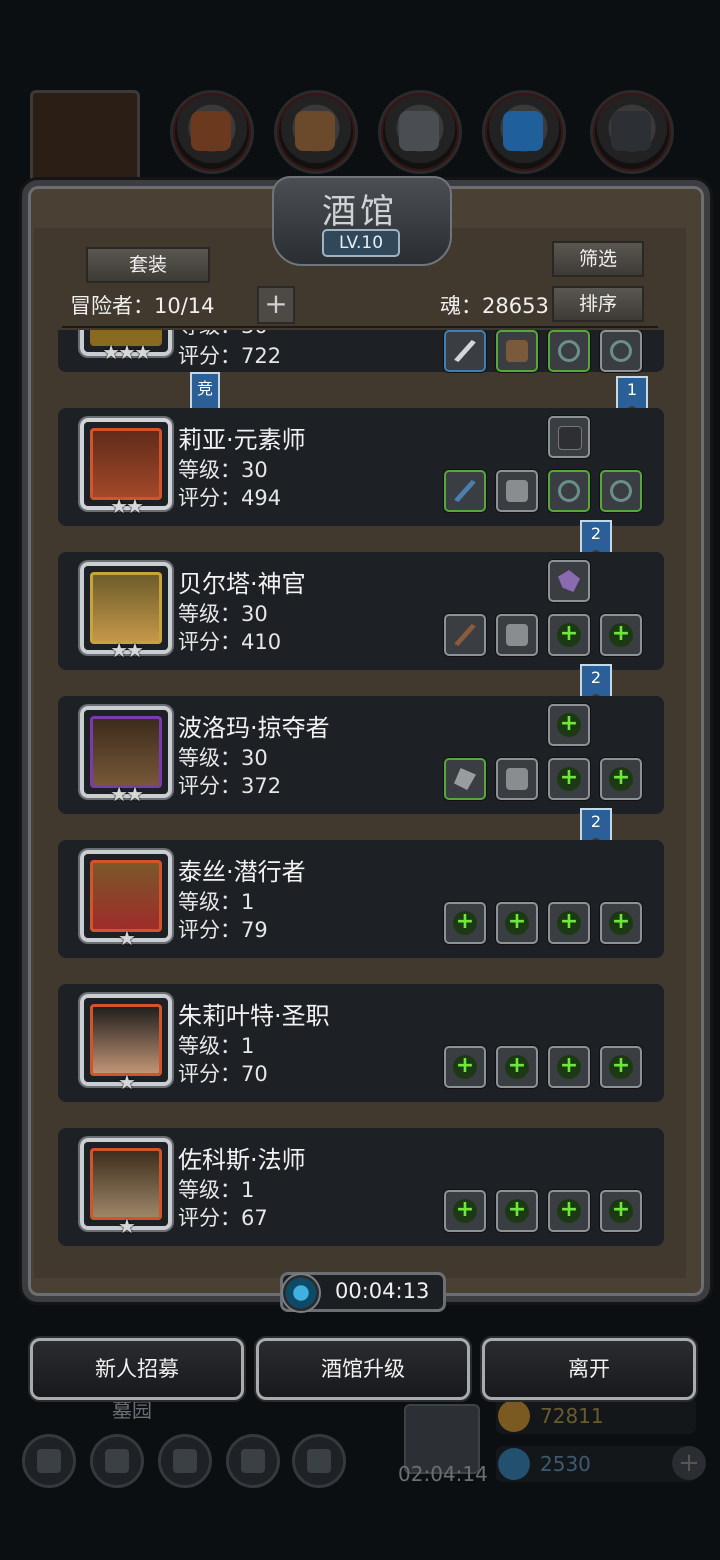  I want to click on recruit-button: 新人招募, so click(137, 1369).